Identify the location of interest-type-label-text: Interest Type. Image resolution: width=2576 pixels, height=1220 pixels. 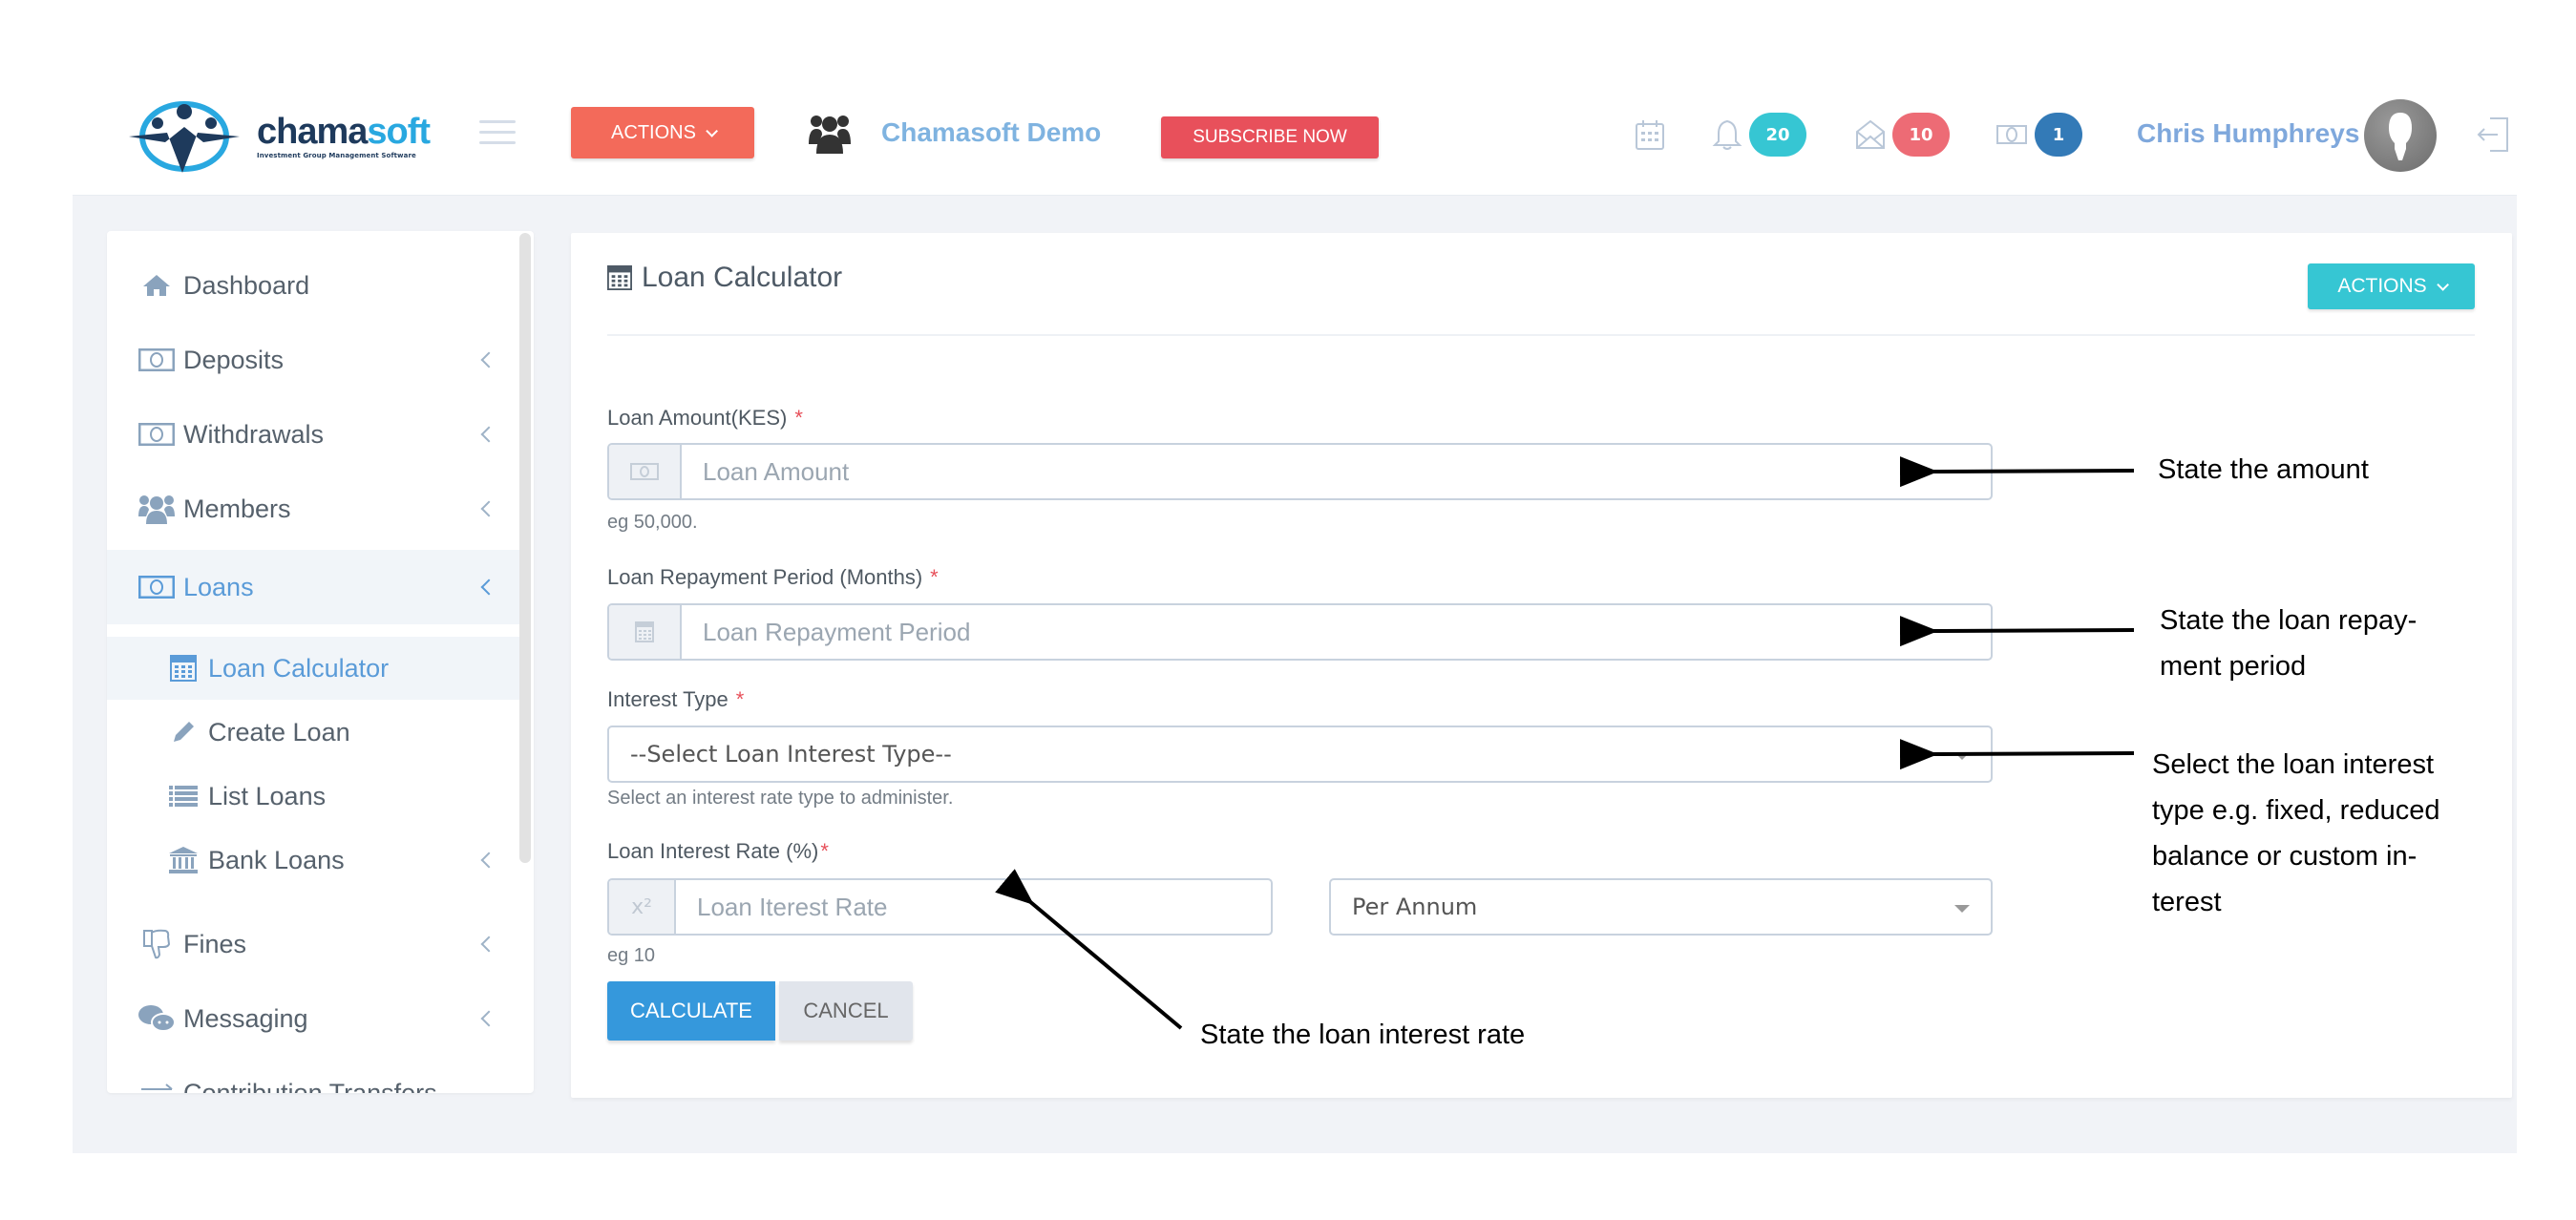
(667, 699).